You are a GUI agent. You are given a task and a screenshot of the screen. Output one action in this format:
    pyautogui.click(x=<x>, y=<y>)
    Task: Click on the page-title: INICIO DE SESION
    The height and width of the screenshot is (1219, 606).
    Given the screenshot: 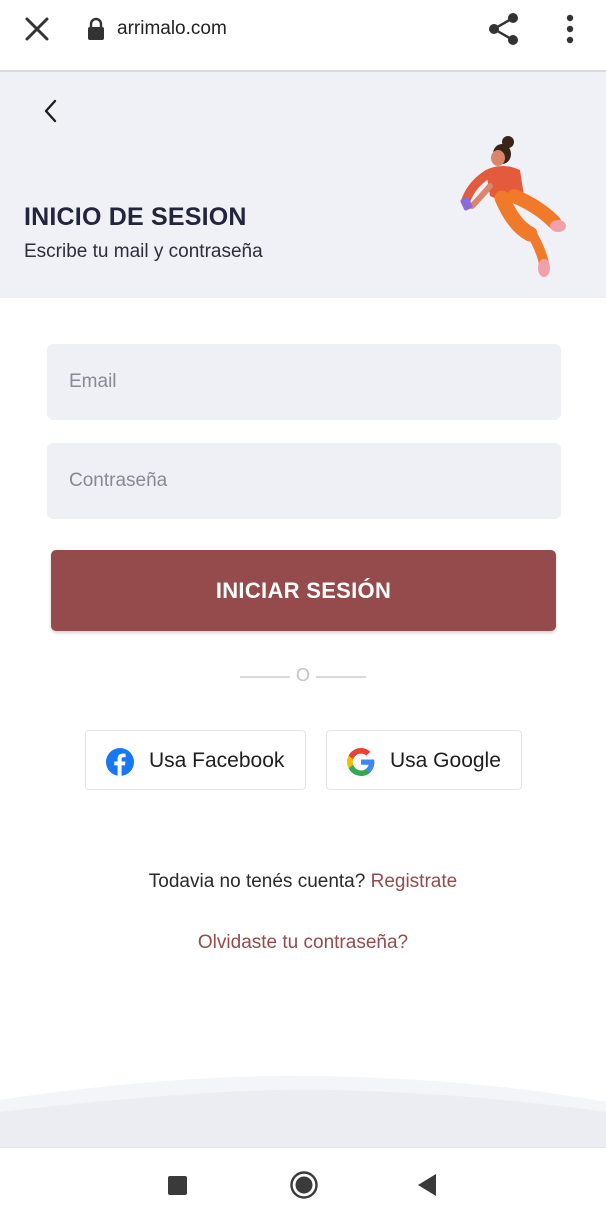 What is the action you would take?
    pyautogui.click(x=135, y=217)
    